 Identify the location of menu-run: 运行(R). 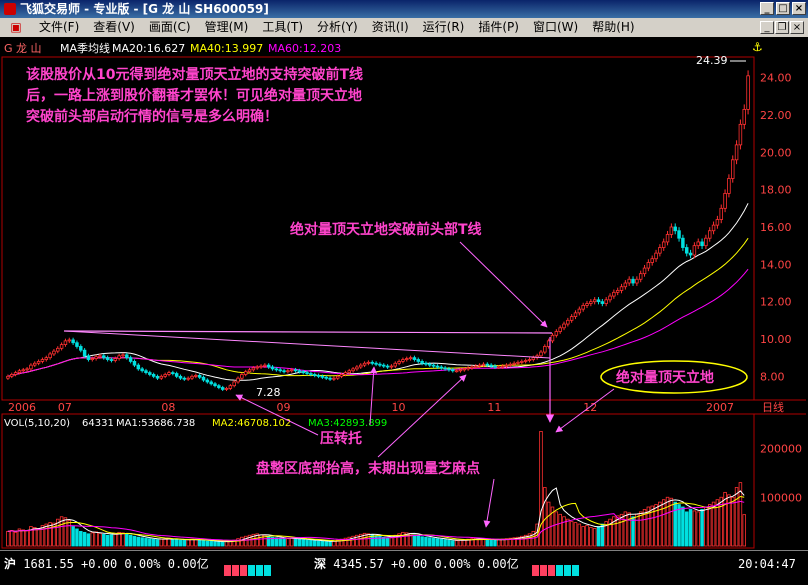
(444, 27).